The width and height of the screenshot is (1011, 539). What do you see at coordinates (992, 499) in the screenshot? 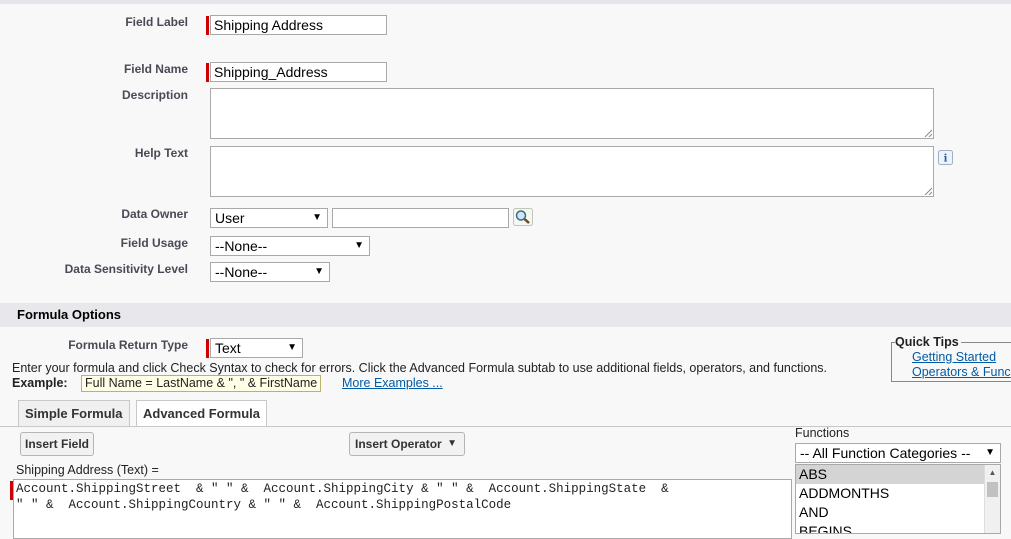
I see `functions-scrollbar: ▲` at bounding box center [992, 499].